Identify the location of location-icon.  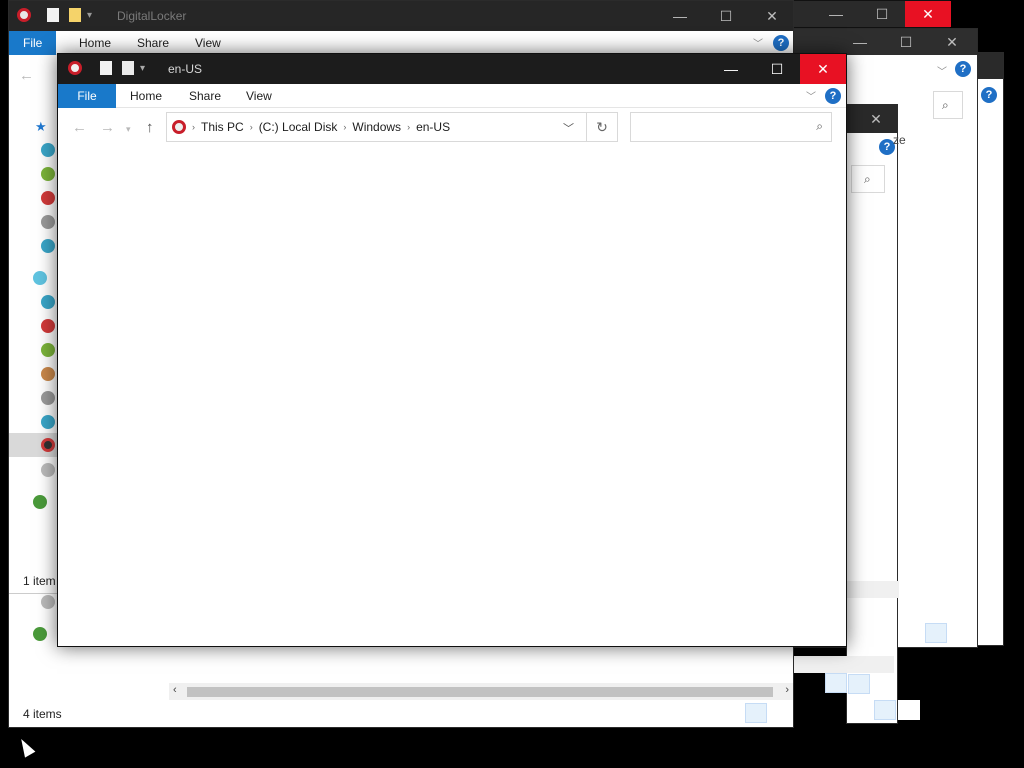
(179, 127).